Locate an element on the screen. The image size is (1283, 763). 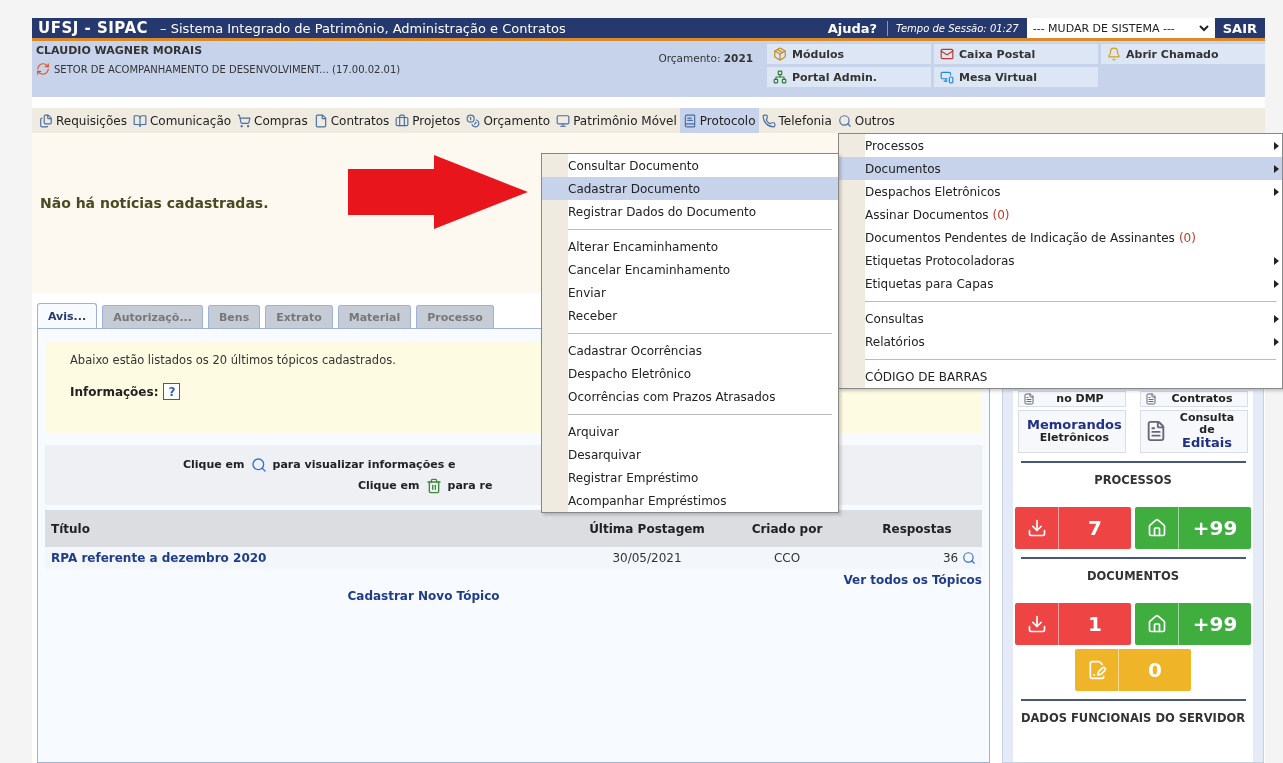
system-subtitle: – Sistema Integrado de Patrimônio, Administração e Contratos is located at coordinates (363, 28).